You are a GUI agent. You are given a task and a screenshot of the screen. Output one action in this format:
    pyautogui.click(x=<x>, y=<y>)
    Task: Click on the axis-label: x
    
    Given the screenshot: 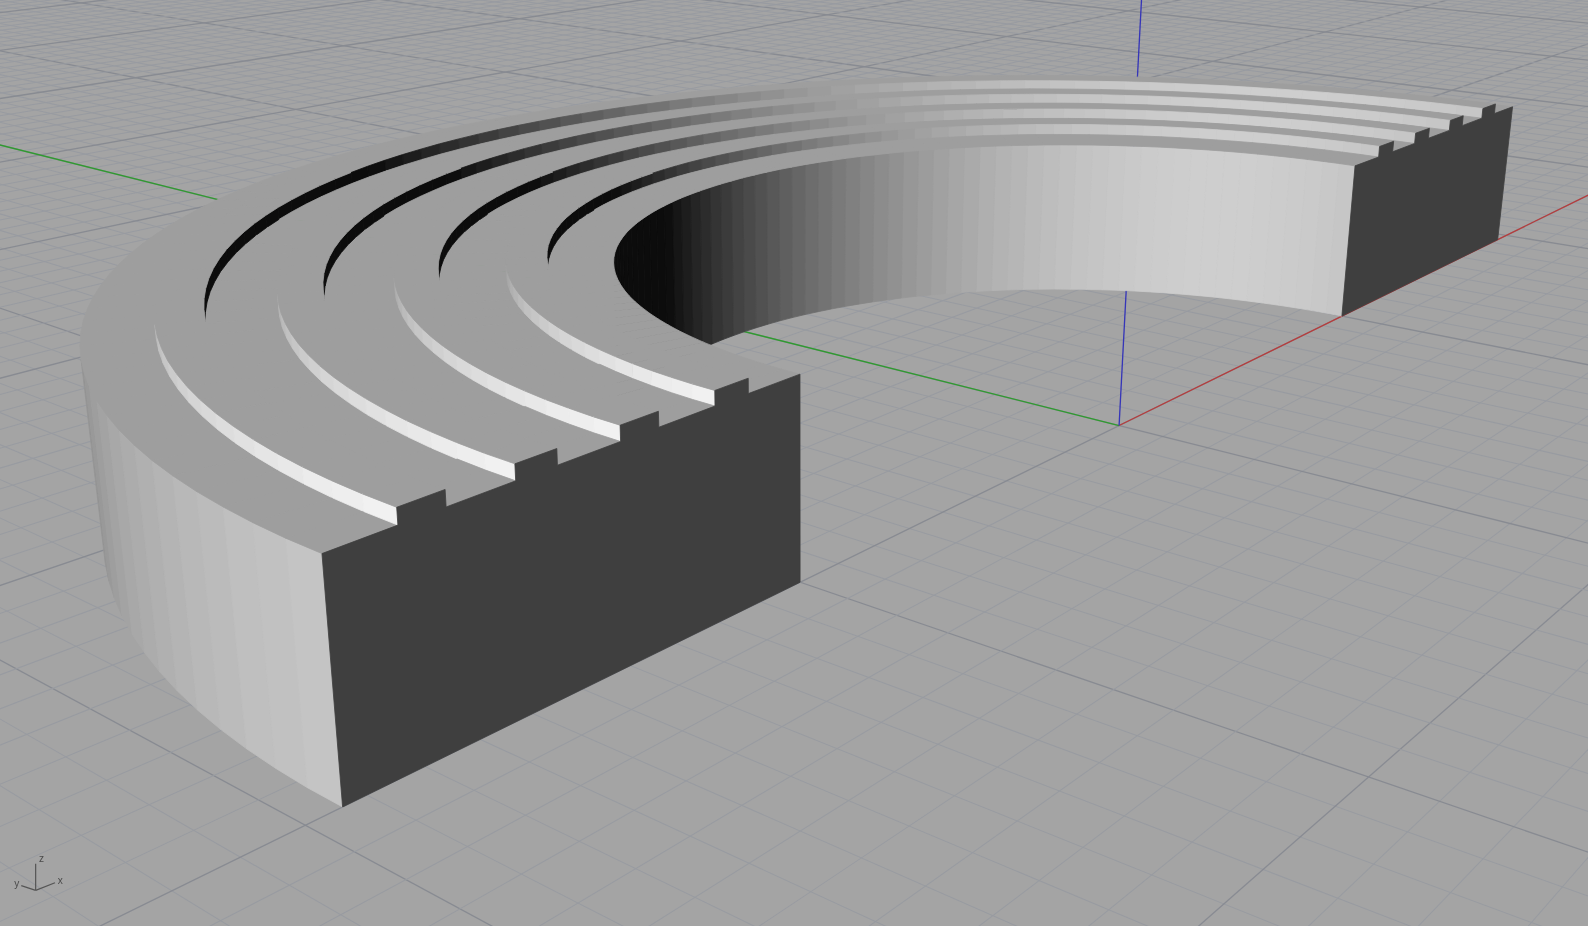 What is the action you would take?
    pyautogui.click(x=60, y=881)
    